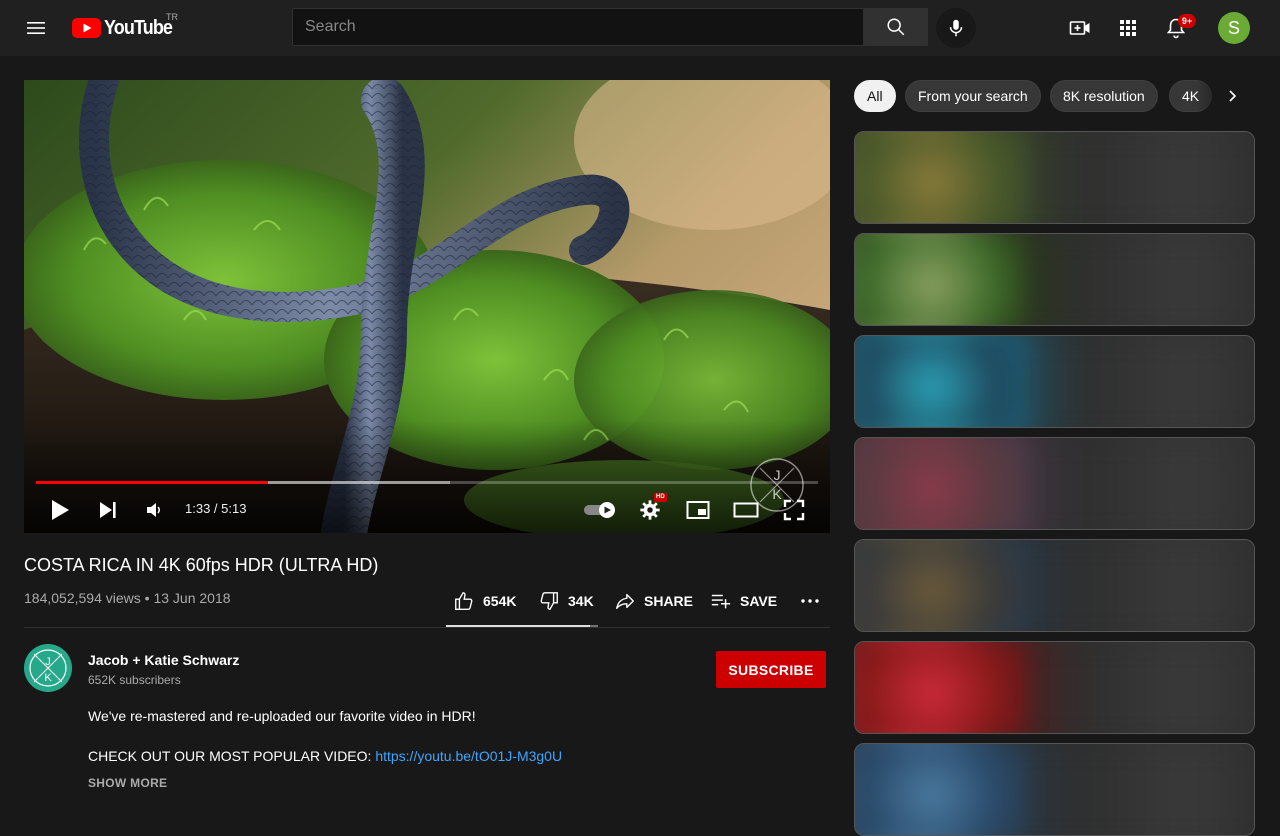 The height and width of the screenshot is (836, 1280). I want to click on fullscreen-icon, so click(794, 510).